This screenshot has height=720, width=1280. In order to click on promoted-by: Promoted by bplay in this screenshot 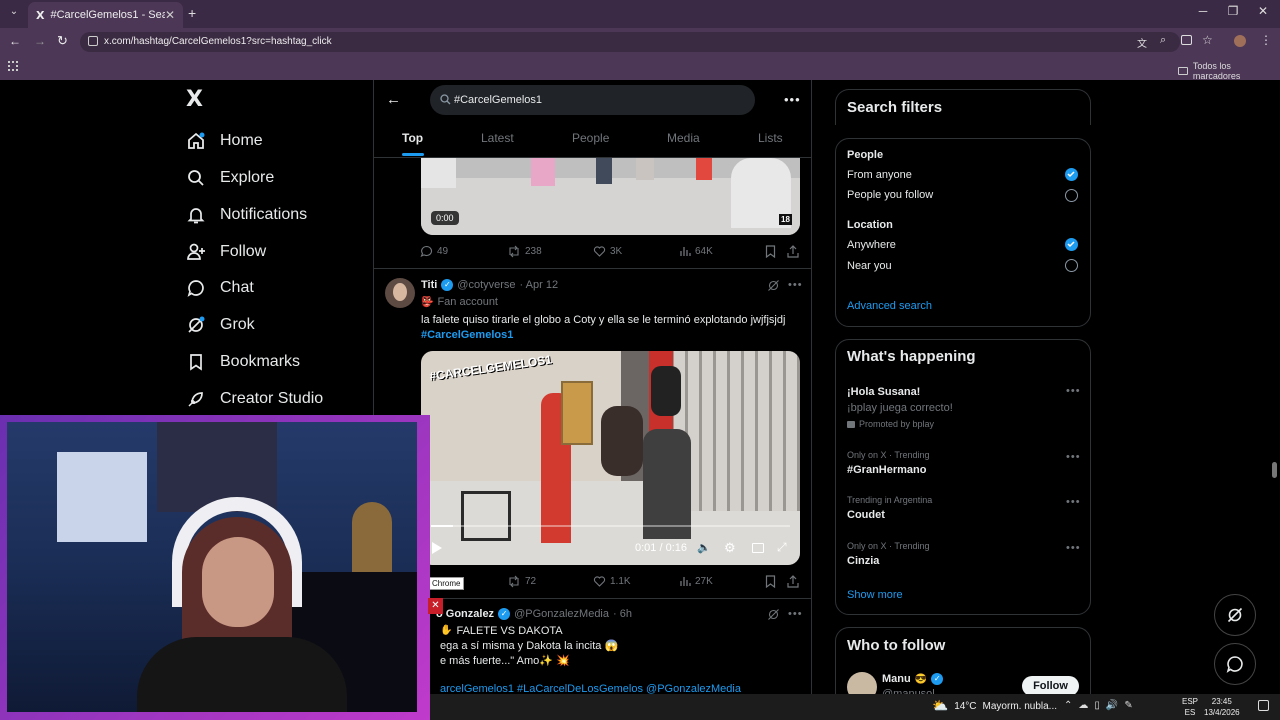, I will do `click(890, 424)`.